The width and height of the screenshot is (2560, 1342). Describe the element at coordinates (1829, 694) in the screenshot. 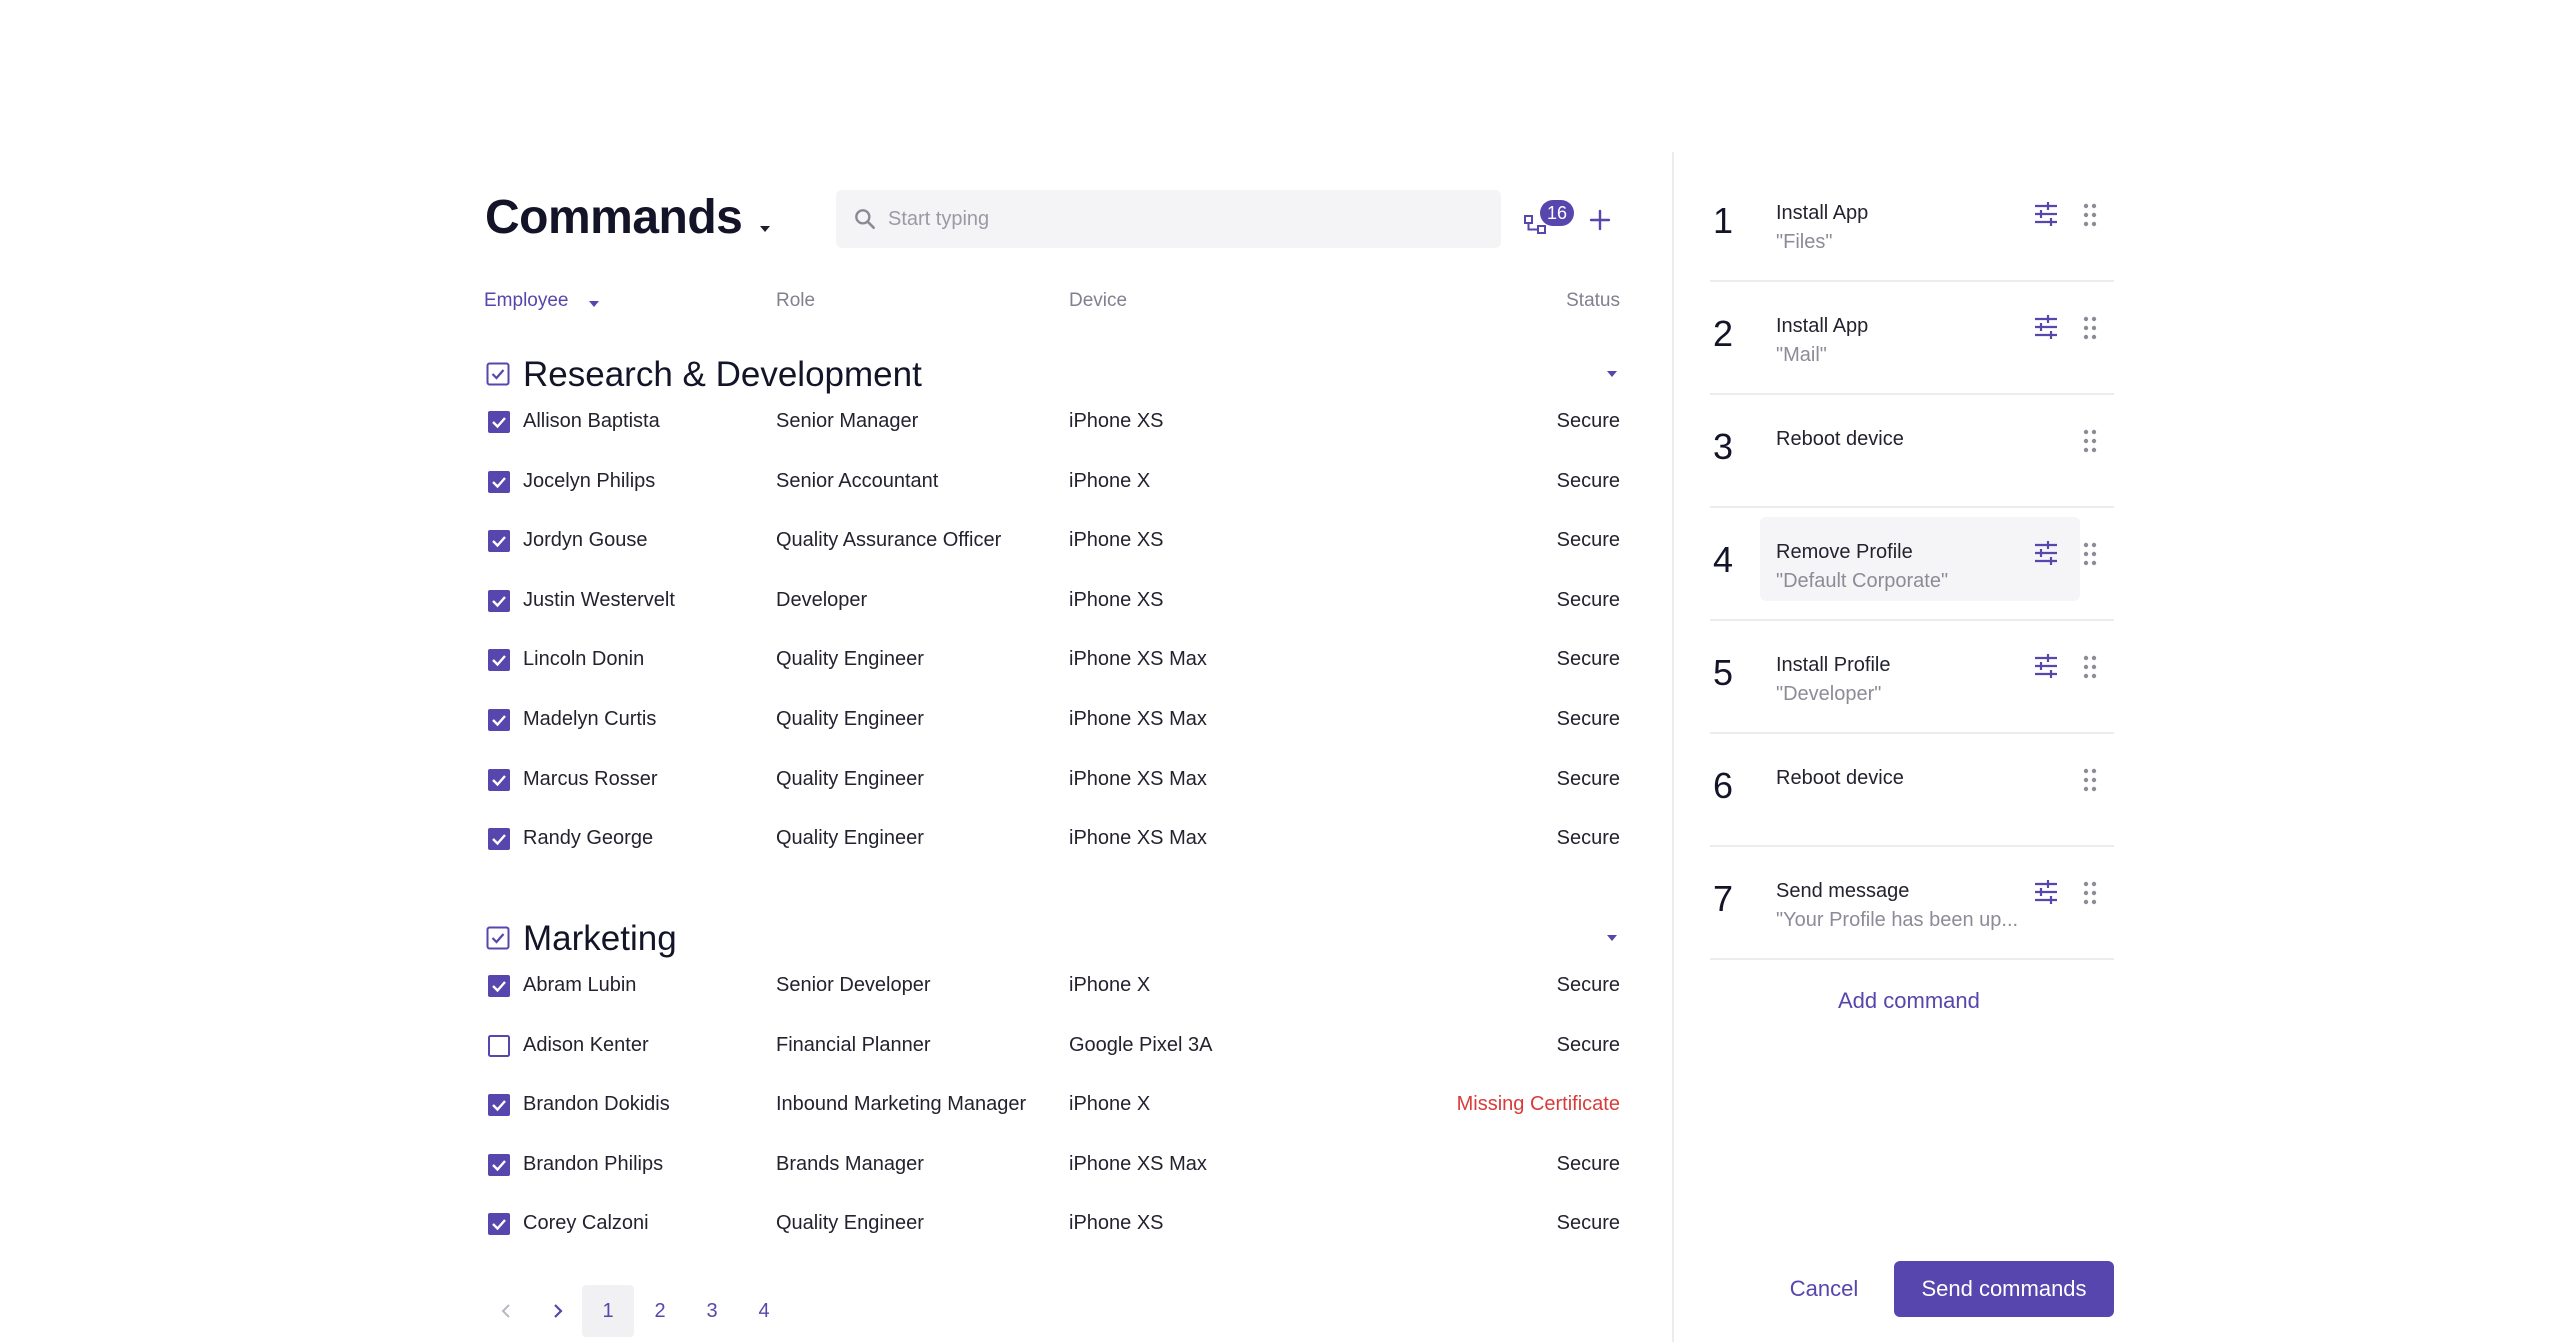

I see `command-argument: "Developer"` at that location.